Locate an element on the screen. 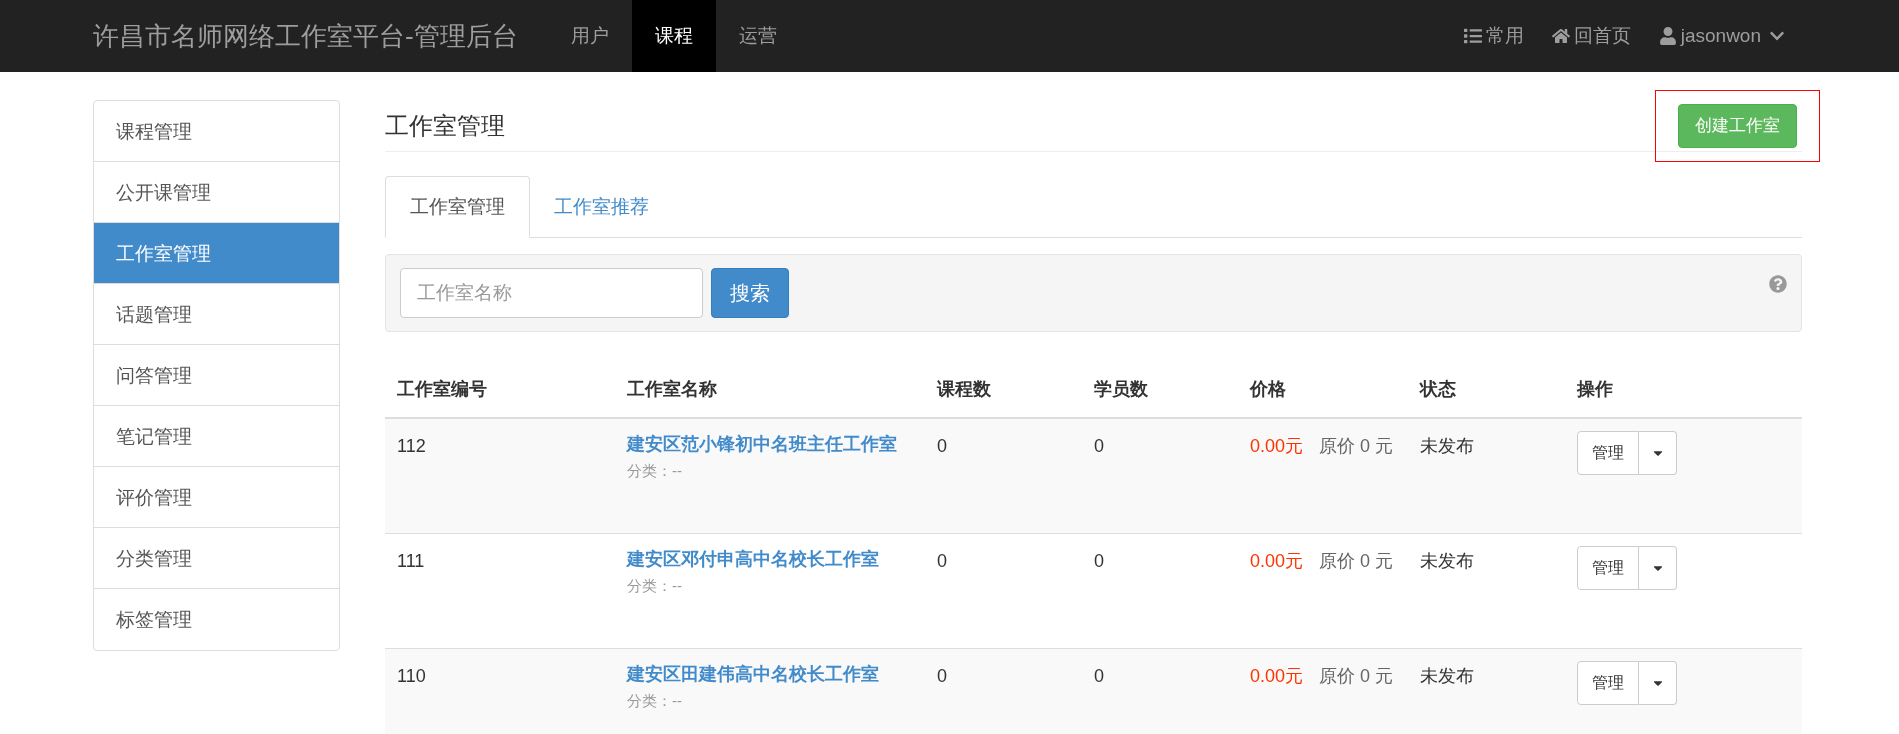  nav-link: 课程 is located at coordinates (673, 36).